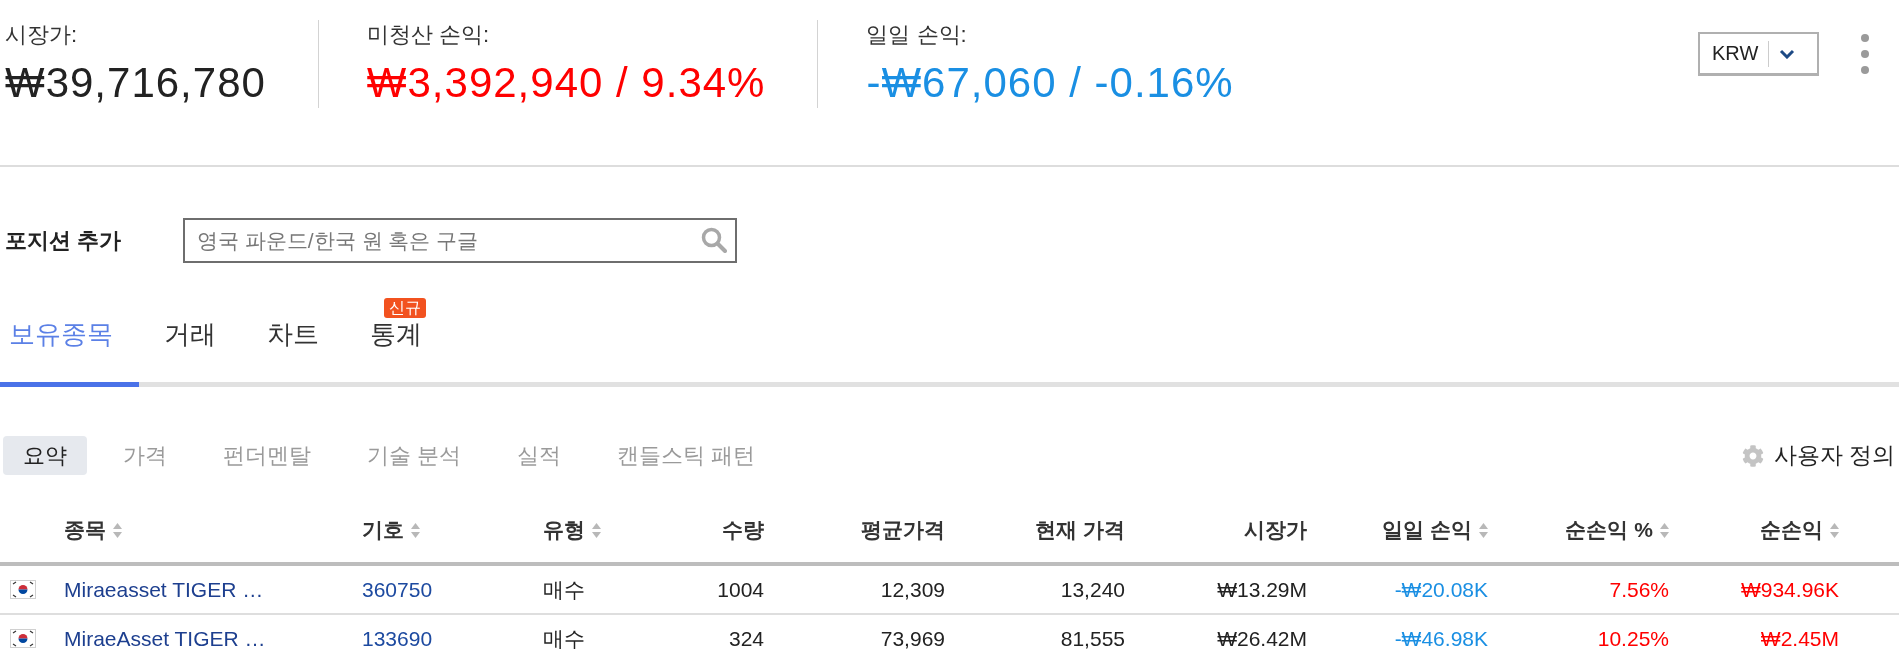 The width and height of the screenshot is (1899, 662). I want to click on add-position-label: 포지션 추가, so click(64, 240).